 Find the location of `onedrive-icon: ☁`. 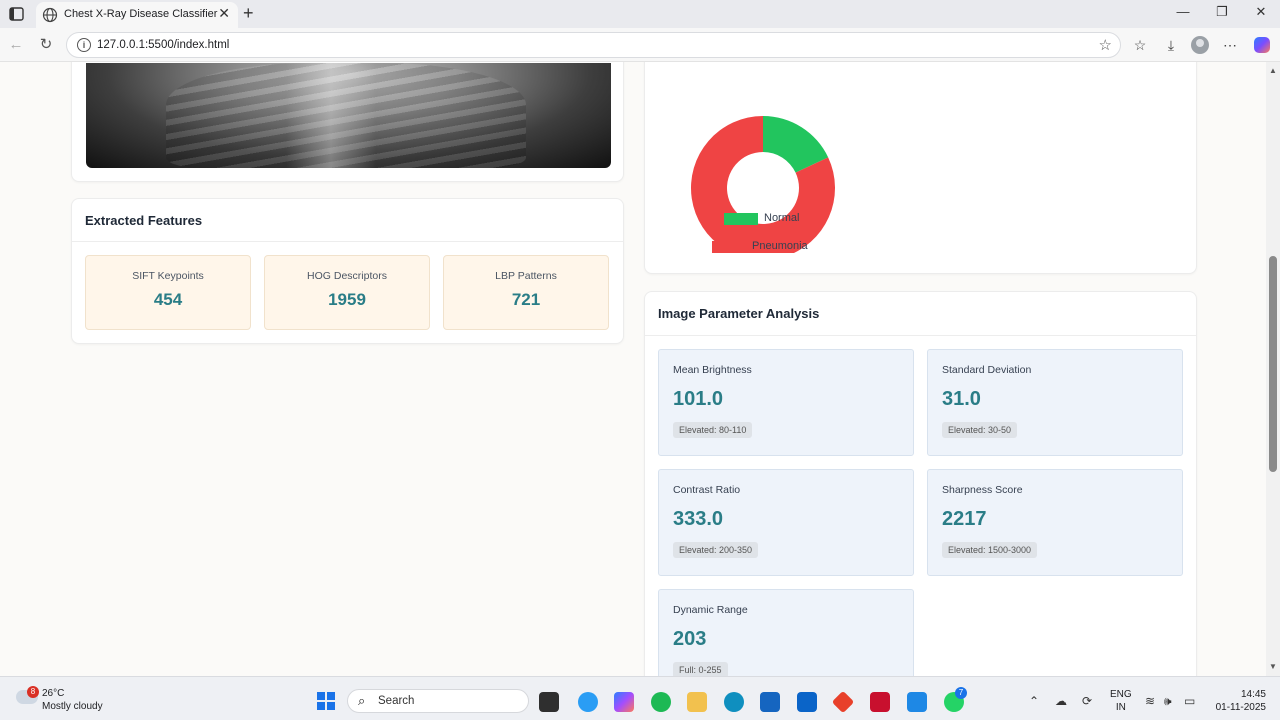

onedrive-icon: ☁ is located at coordinates (1061, 701).